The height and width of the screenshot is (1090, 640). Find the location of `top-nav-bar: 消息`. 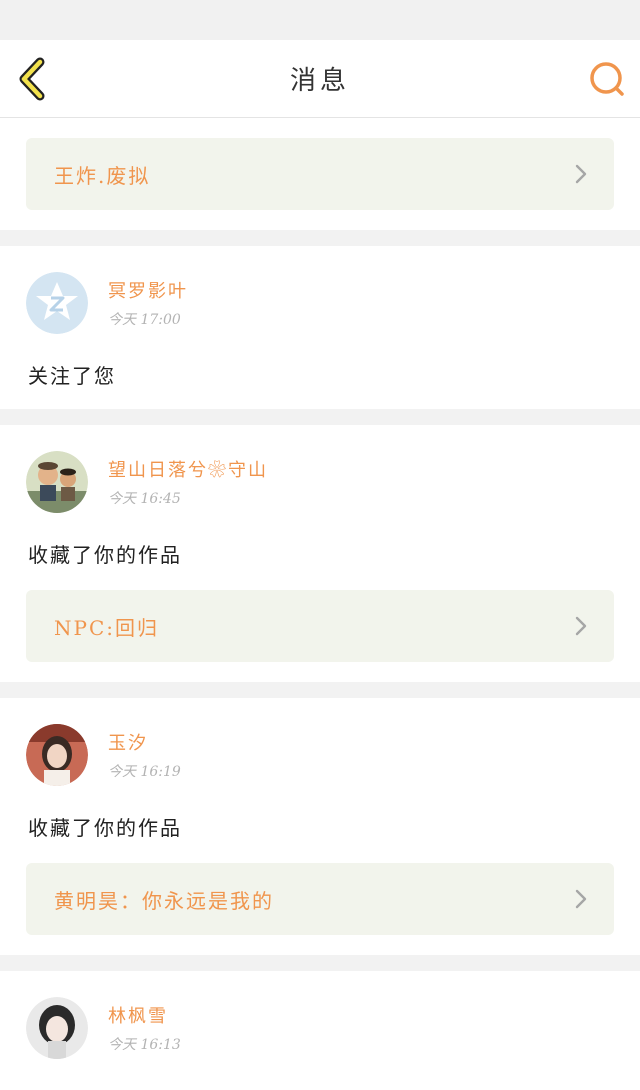

top-nav-bar: 消息 is located at coordinates (320, 79).